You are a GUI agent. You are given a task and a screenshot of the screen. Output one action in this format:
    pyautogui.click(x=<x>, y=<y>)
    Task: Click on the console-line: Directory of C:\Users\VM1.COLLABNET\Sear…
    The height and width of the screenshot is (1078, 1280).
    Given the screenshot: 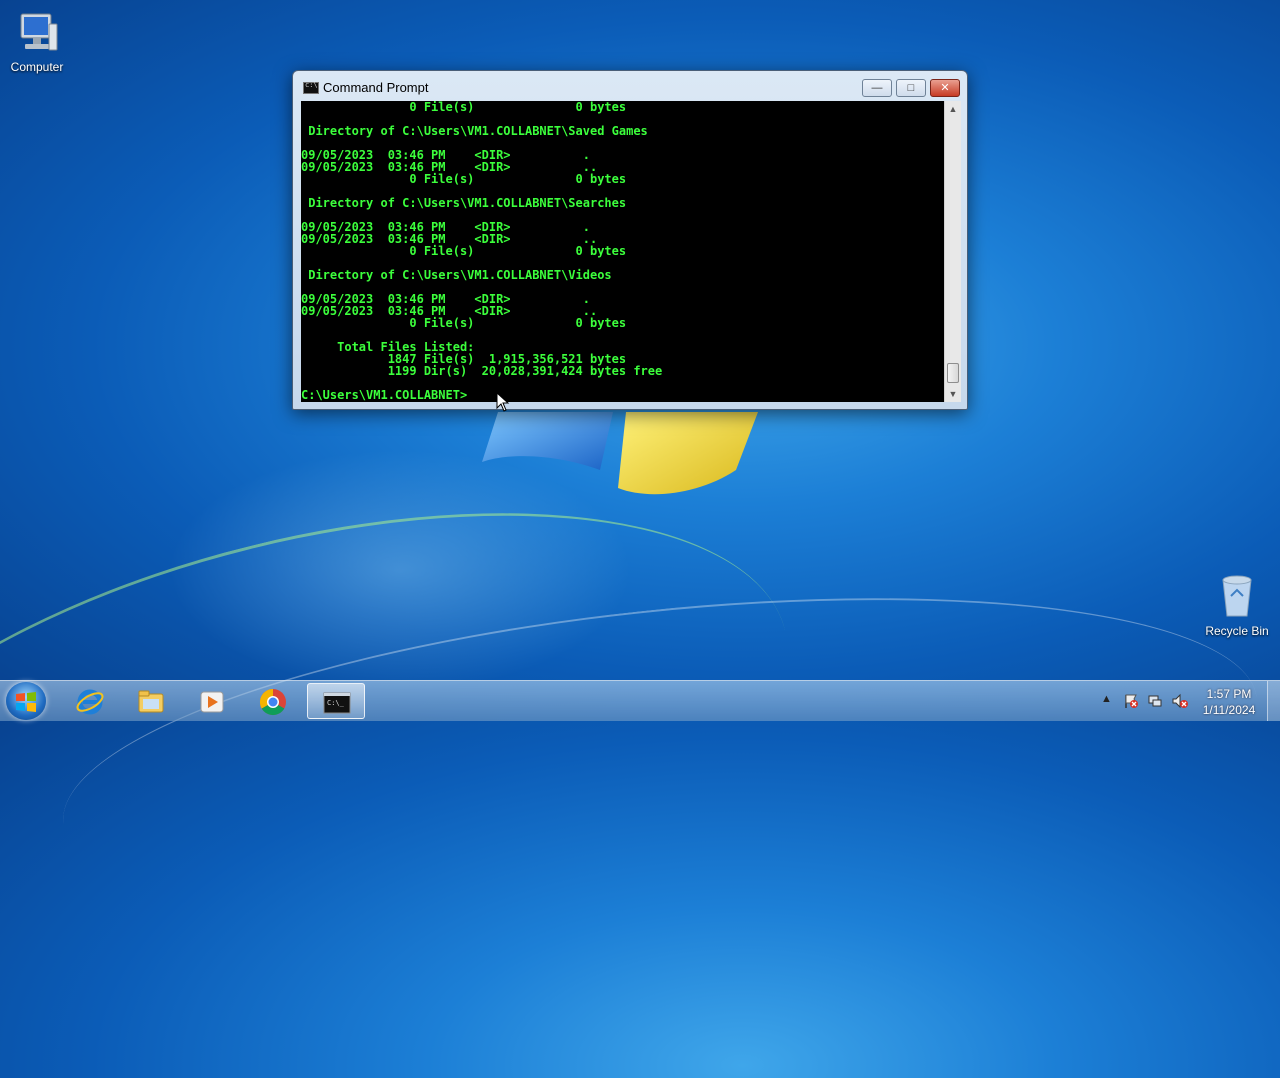 What is the action you would take?
    pyautogui.click(x=464, y=203)
    